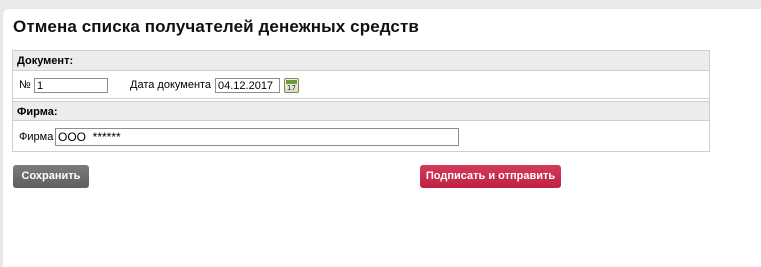 This screenshot has width=761, height=267. I want to click on document-fields-row: № Дата документа 17, so click(361, 85).